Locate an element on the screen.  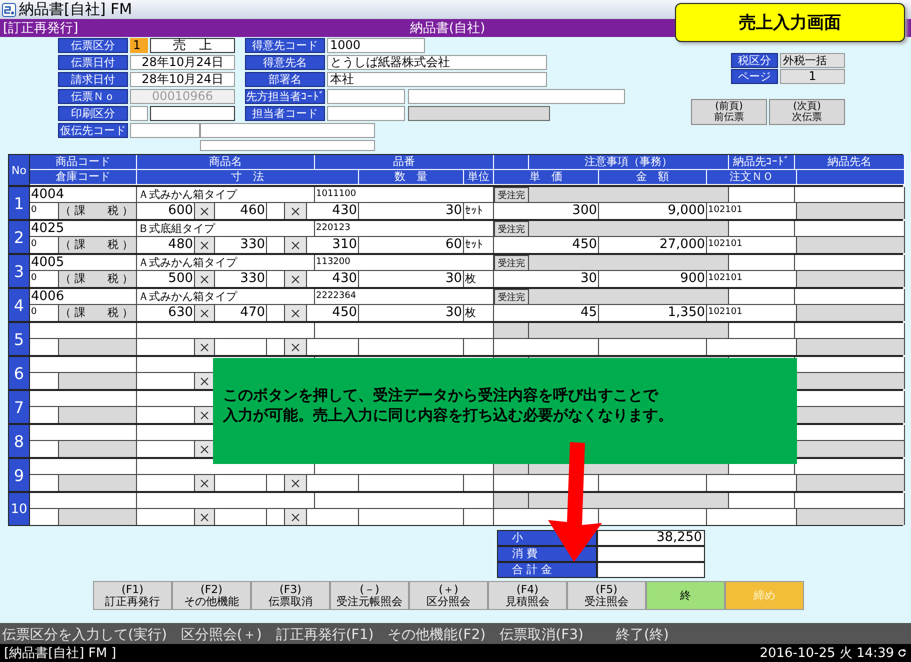
column-header: 倉庫コード is located at coordinates (83, 177).